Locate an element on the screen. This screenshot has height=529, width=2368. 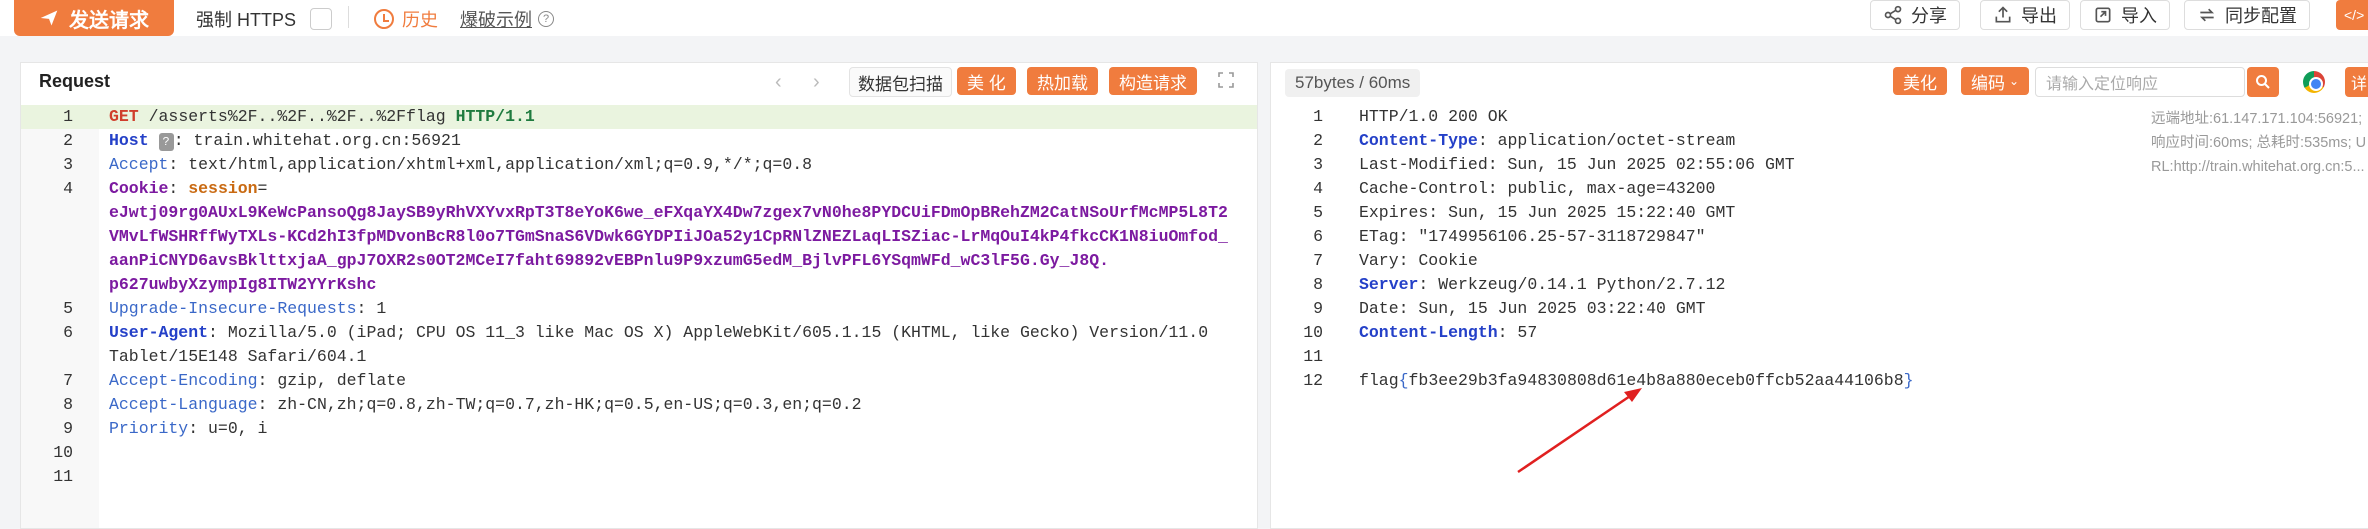
import-button: 导入 is located at coordinates (2125, 15).